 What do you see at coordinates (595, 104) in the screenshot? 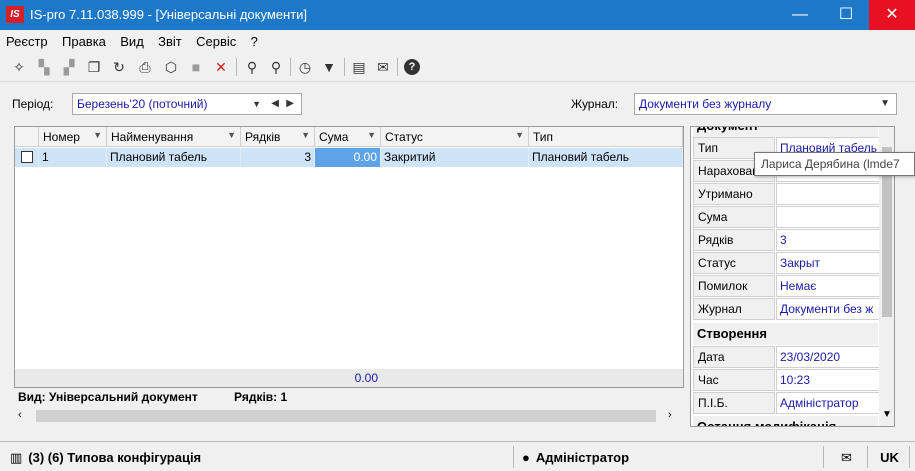
I see `journal-label: Журнал:` at bounding box center [595, 104].